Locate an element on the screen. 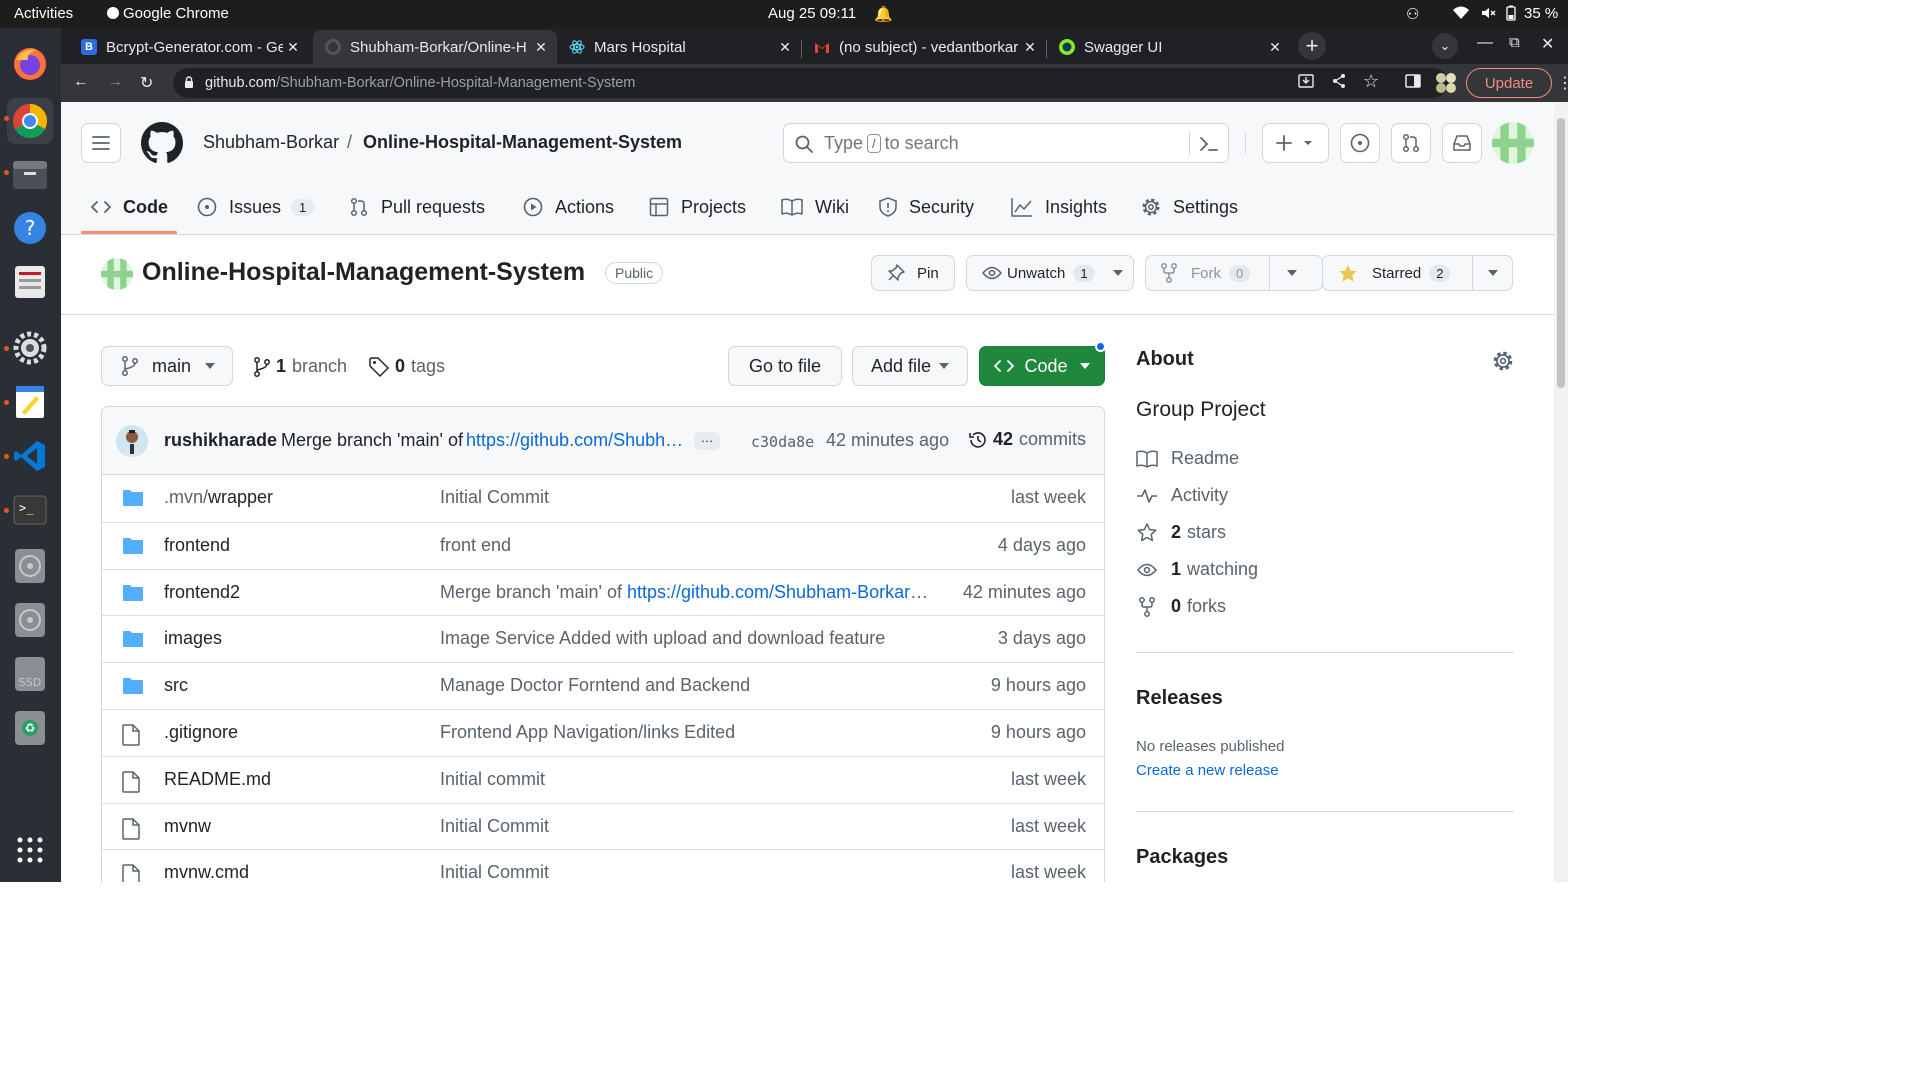 The image size is (1920, 1080). starred-button: Starred 2 is located at coordinates (1417, 273).